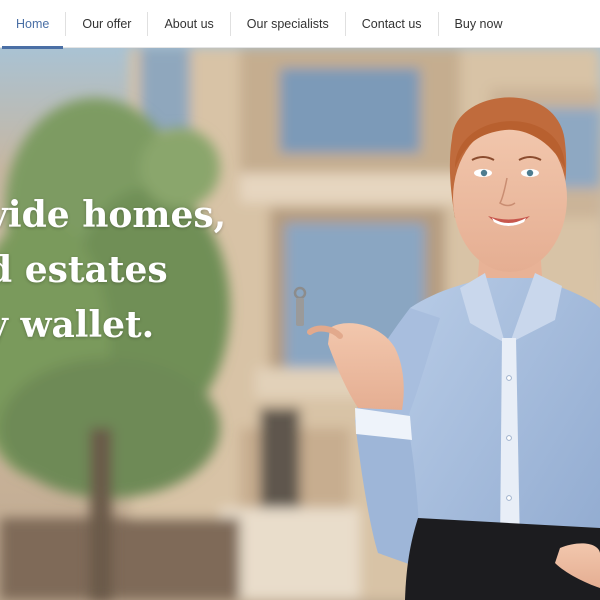 Image resolution: width=600 pixels, height=600 pixels. I want to click on hero-headline: vide homes, d estates y wallet., so click(150, 270).